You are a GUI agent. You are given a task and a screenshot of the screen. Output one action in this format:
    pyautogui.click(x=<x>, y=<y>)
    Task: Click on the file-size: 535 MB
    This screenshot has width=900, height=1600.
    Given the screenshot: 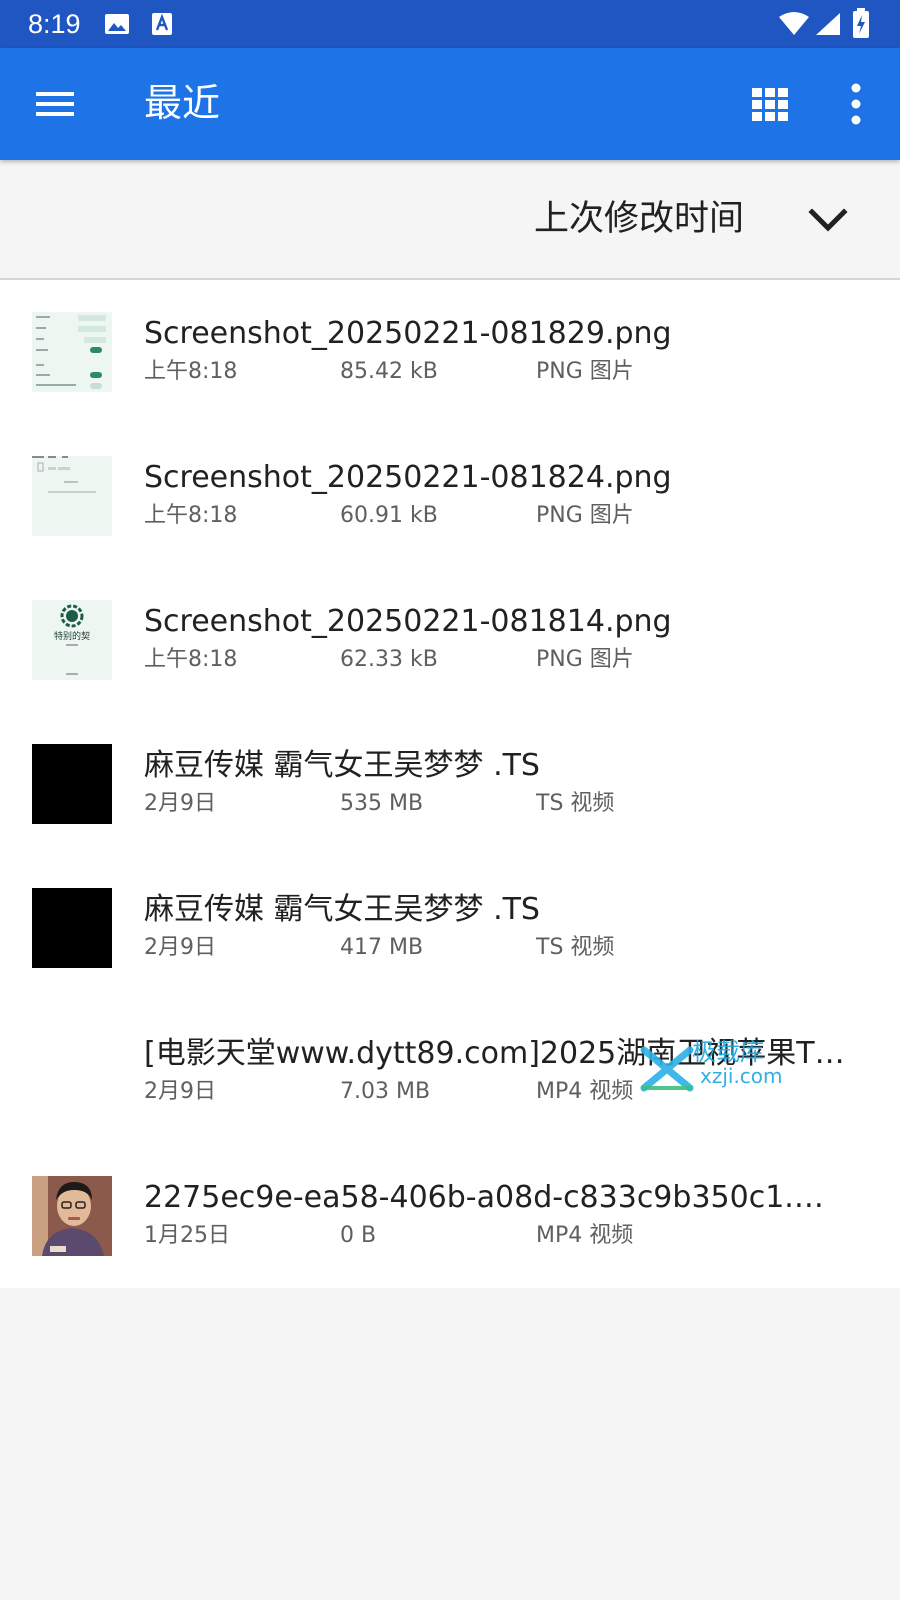 What is the action you would take?
    pyautogui.click(x=382, y=803)
    